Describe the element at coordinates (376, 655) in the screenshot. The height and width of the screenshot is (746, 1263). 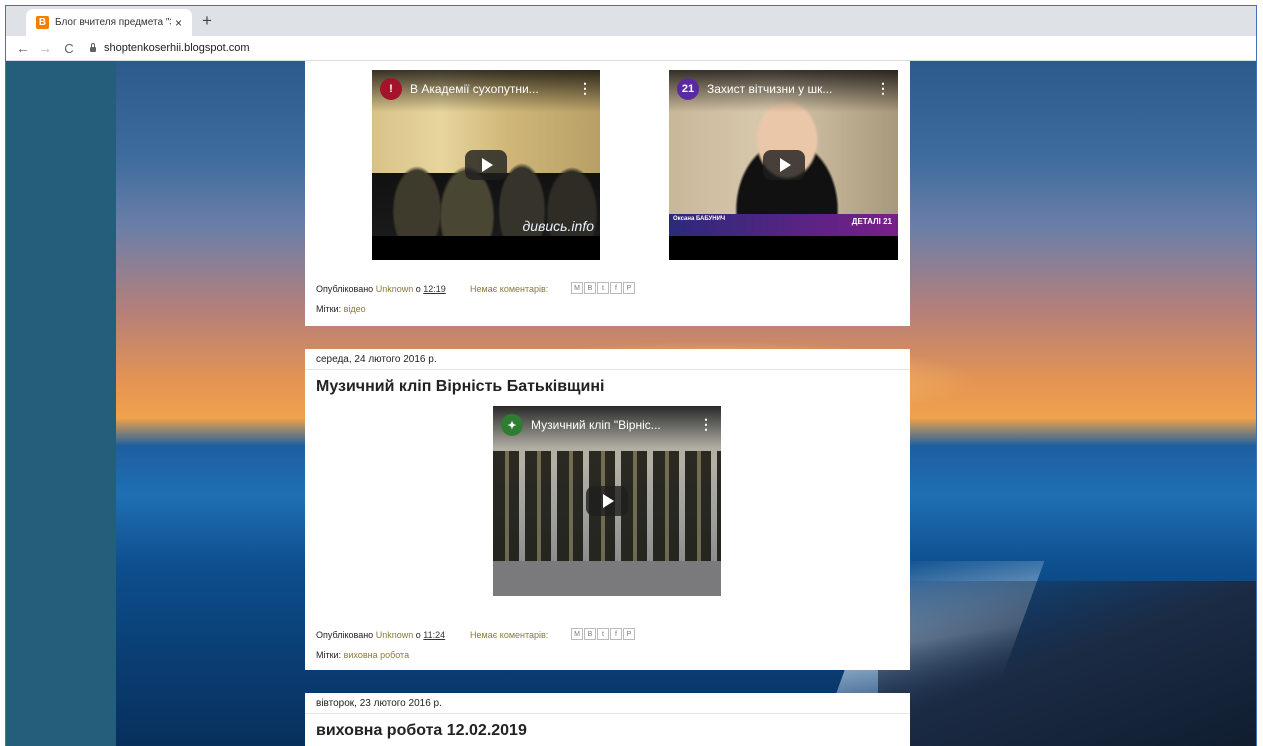
I see `label-link: виховна робота` at that location.